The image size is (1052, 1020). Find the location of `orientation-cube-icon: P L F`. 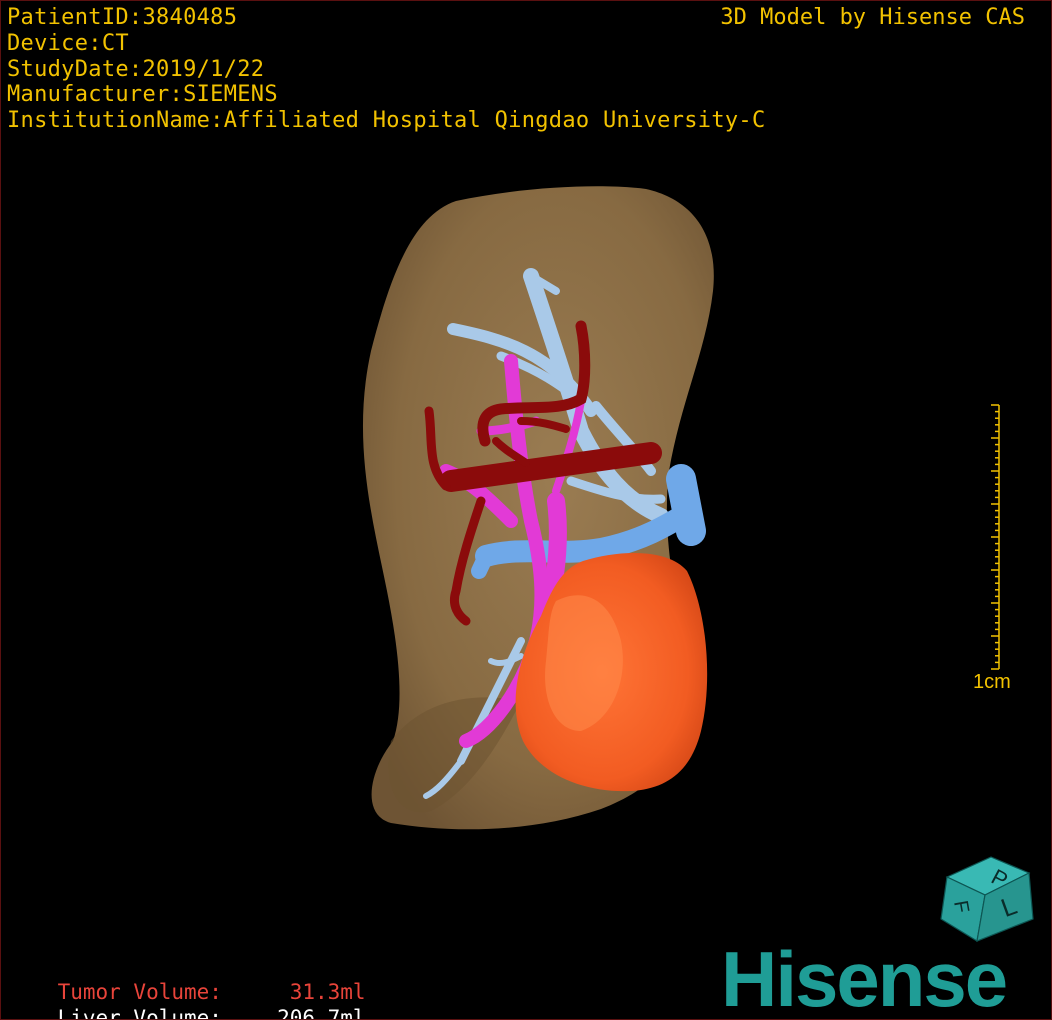

orientation-cube-icon: P L F is located at coordinates (987, 897).